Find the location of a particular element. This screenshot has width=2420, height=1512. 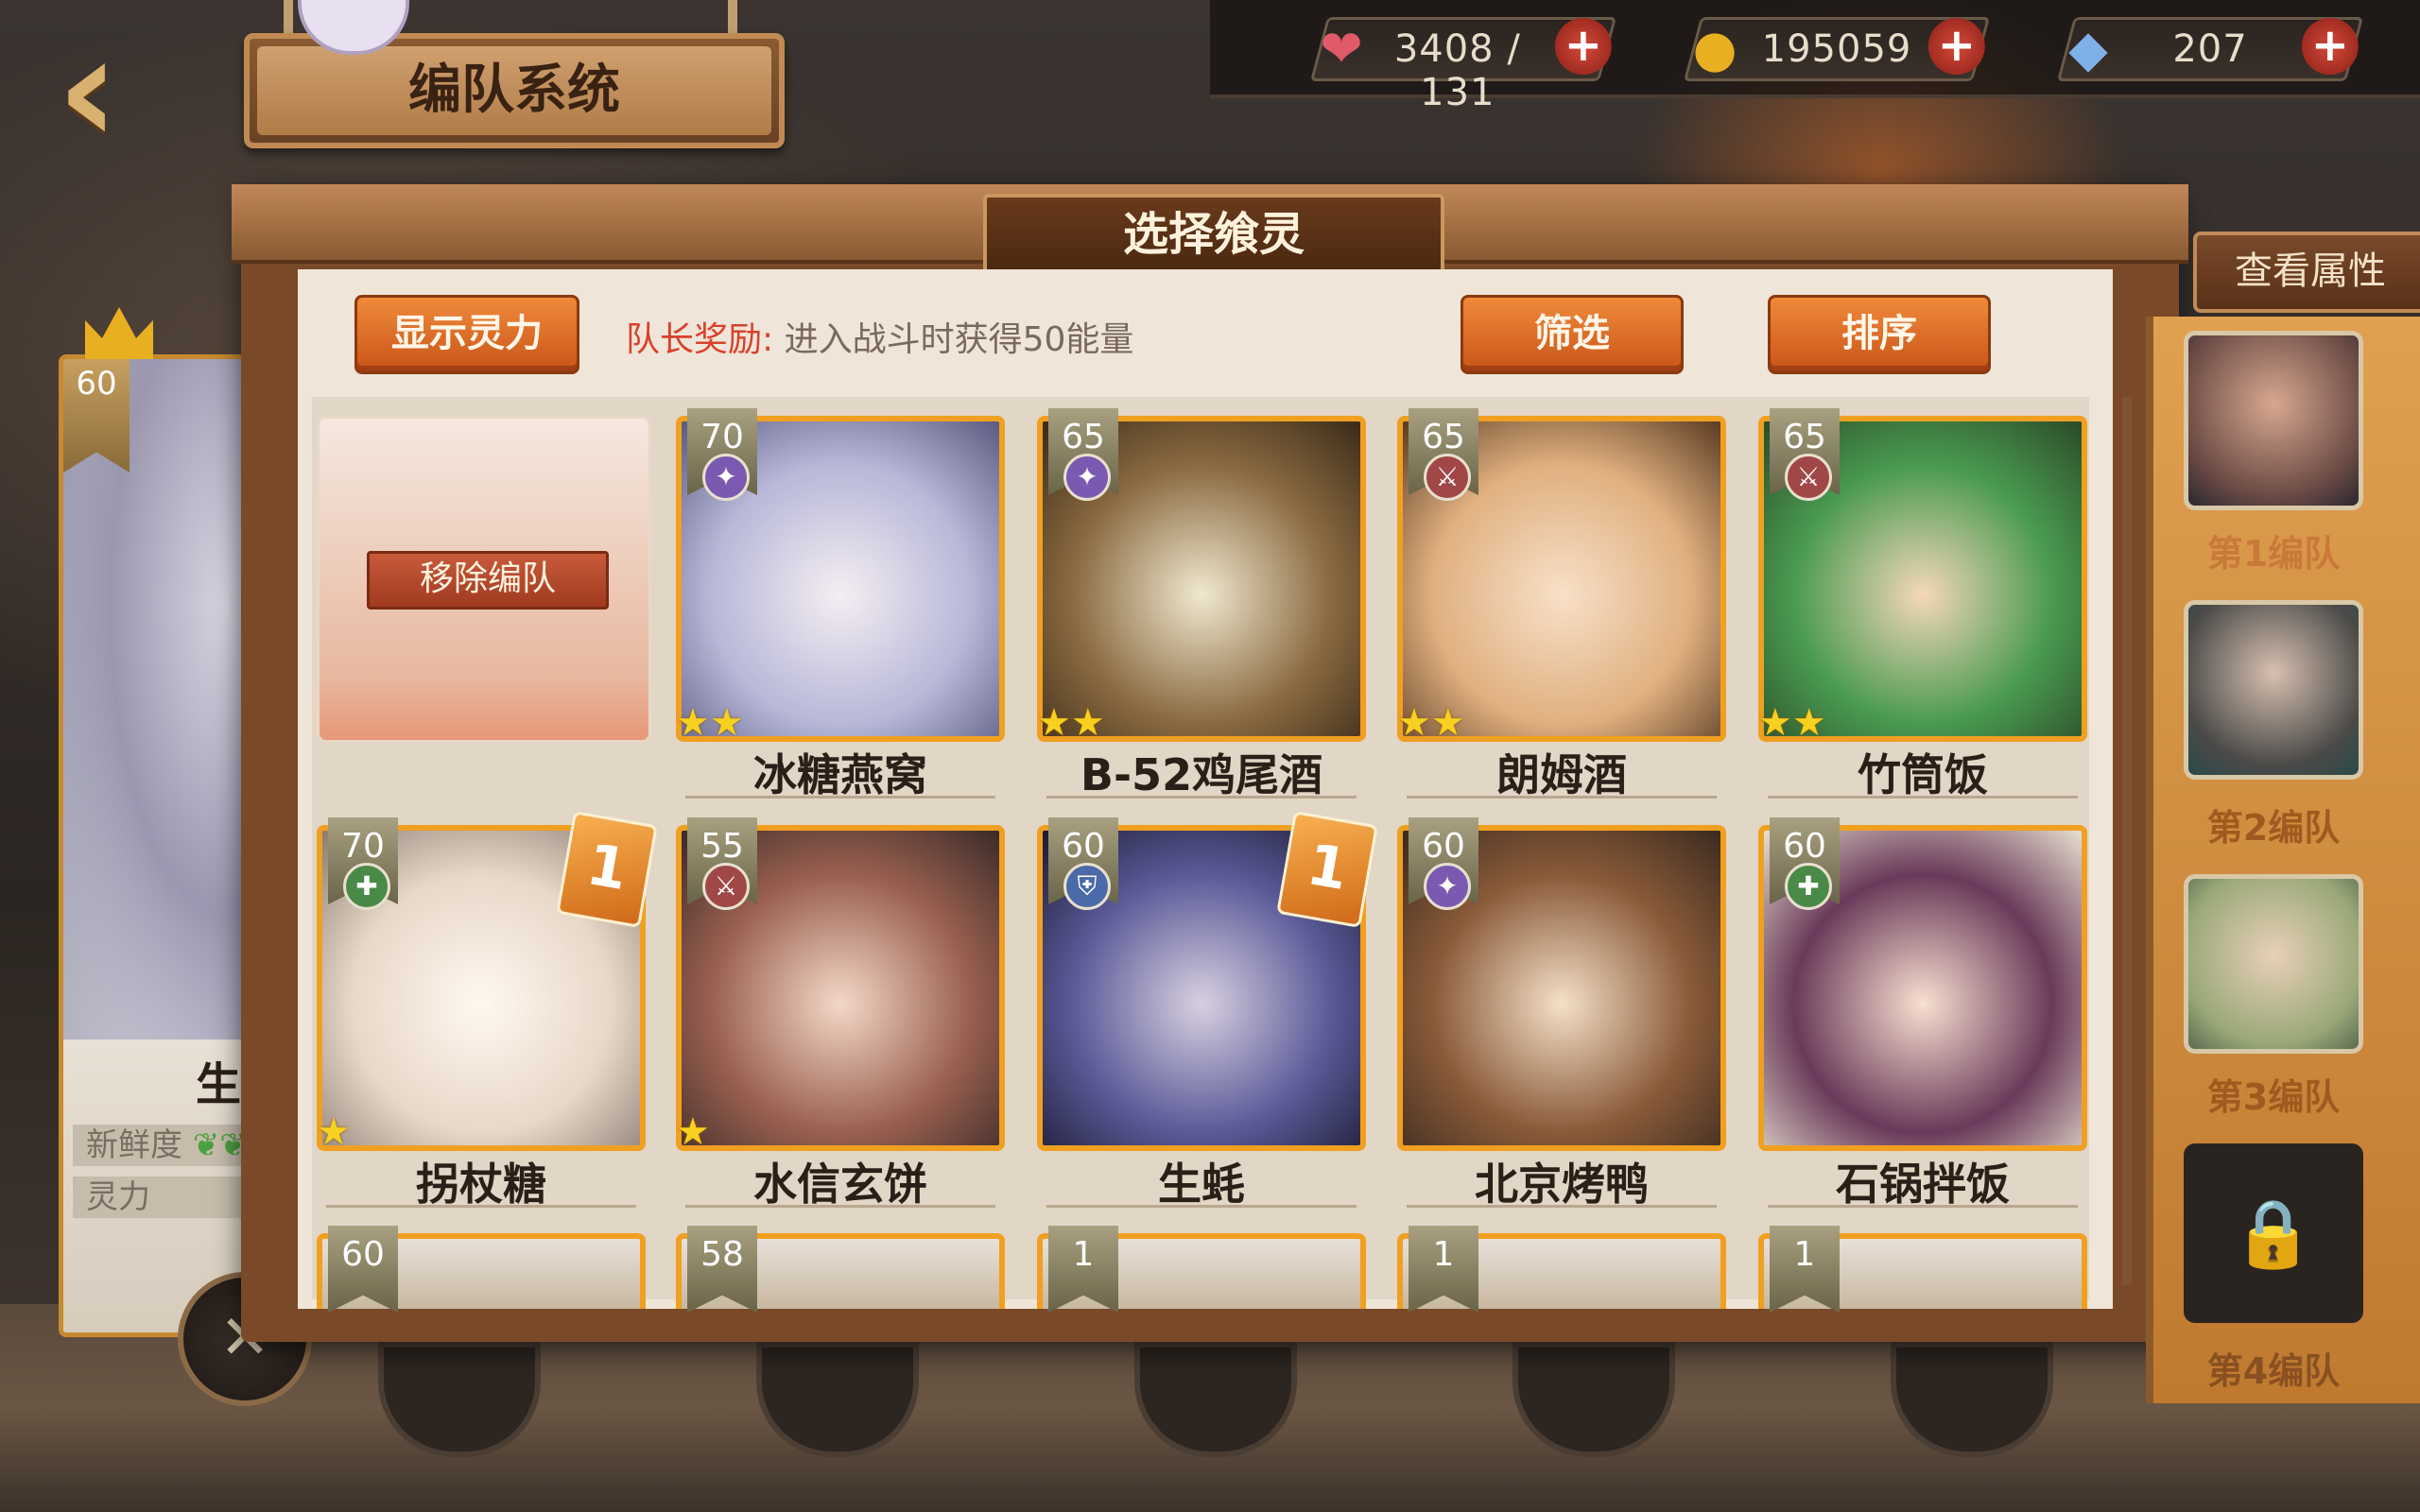

show-power-button: 显示灵力 is located at coordinates (466, 334).